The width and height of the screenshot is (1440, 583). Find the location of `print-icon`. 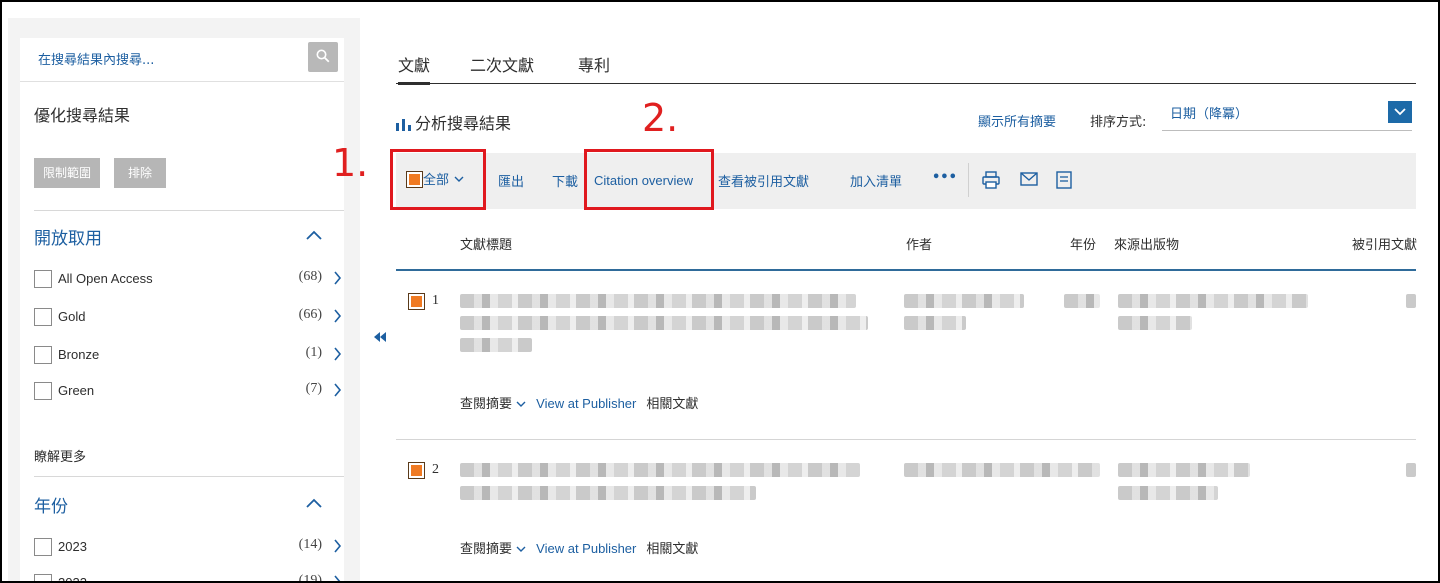

print-icon is located at coordinates (991, 180).